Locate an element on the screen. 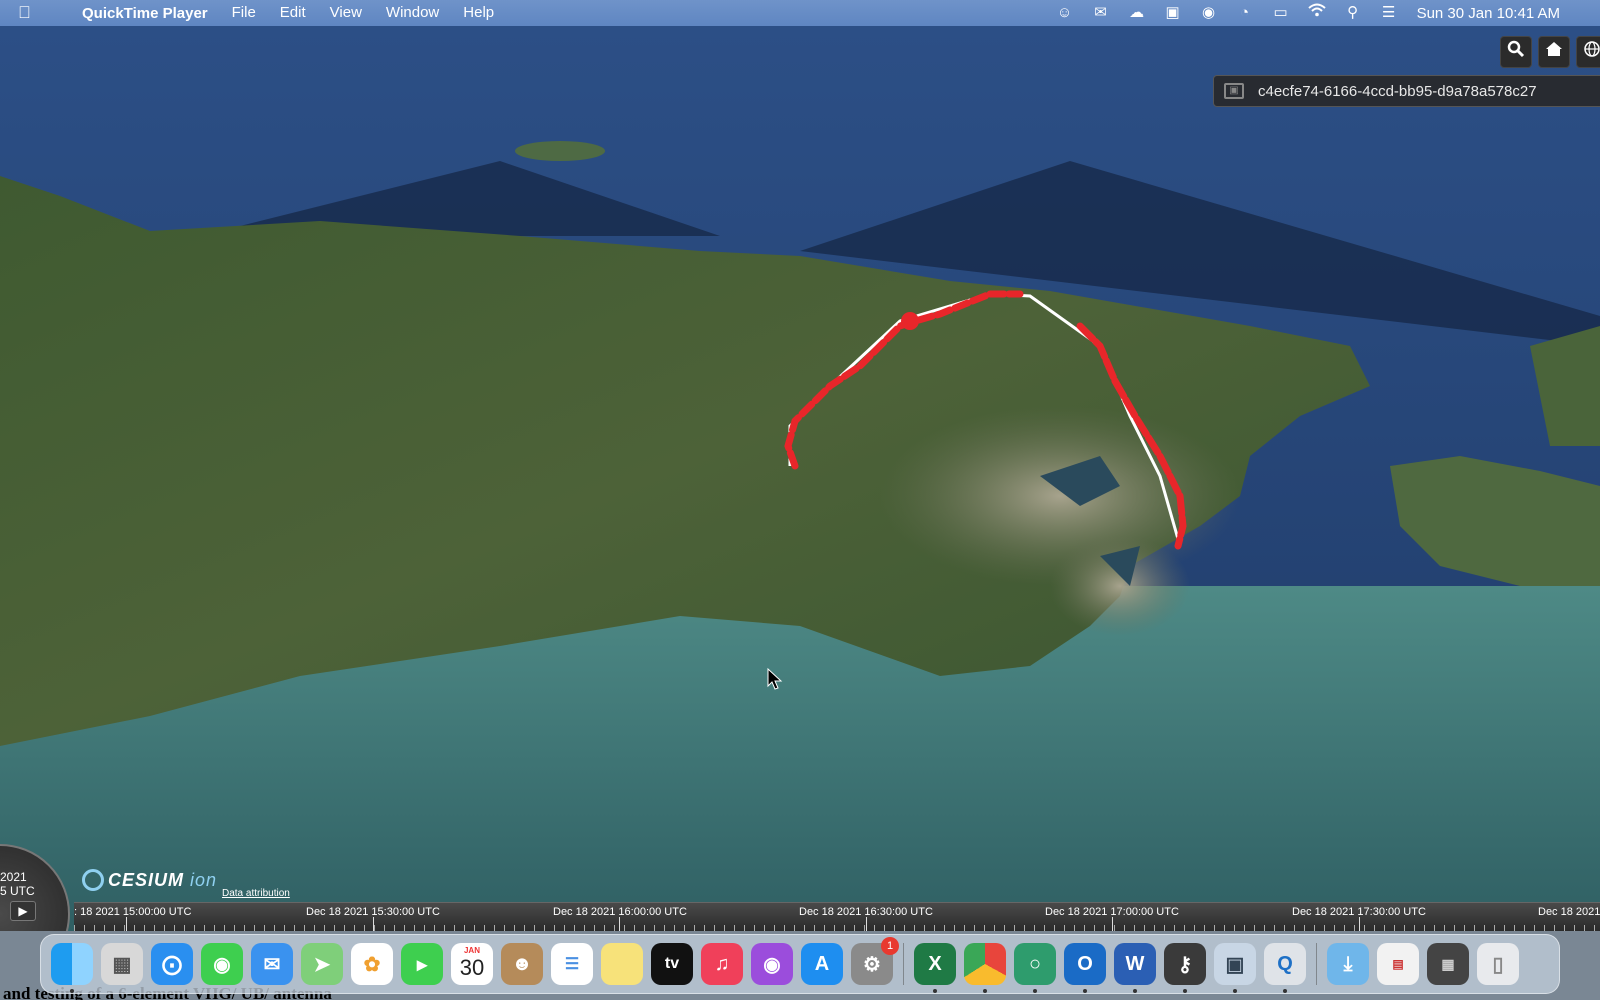 The height and width of the screenshot is (1000, 1600). tv-label: tv is located at coordinates (672, 963).